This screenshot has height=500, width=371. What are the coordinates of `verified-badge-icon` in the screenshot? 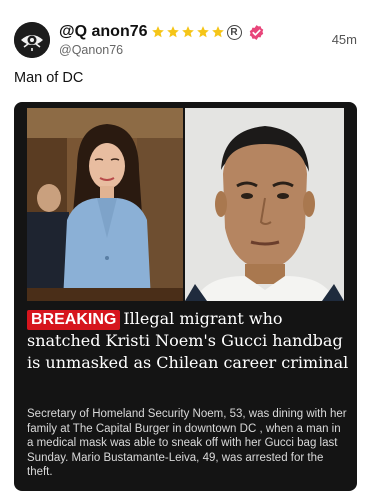 It's located at (256, 32).